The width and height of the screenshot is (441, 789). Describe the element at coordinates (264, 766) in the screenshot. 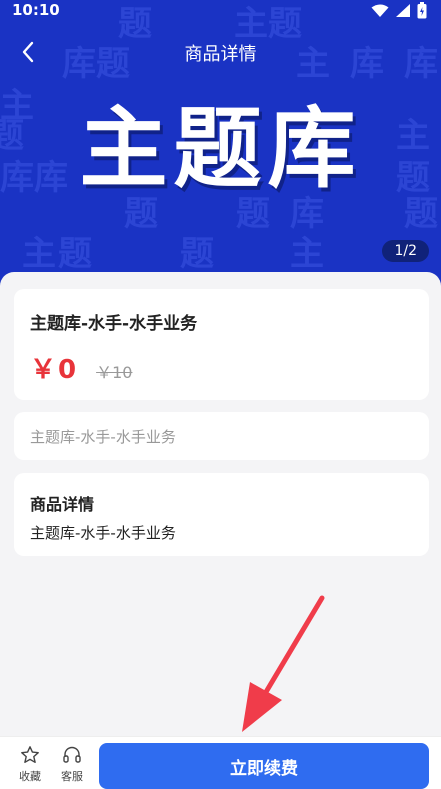

I see `renew-now-button: 立即续费` at that location.